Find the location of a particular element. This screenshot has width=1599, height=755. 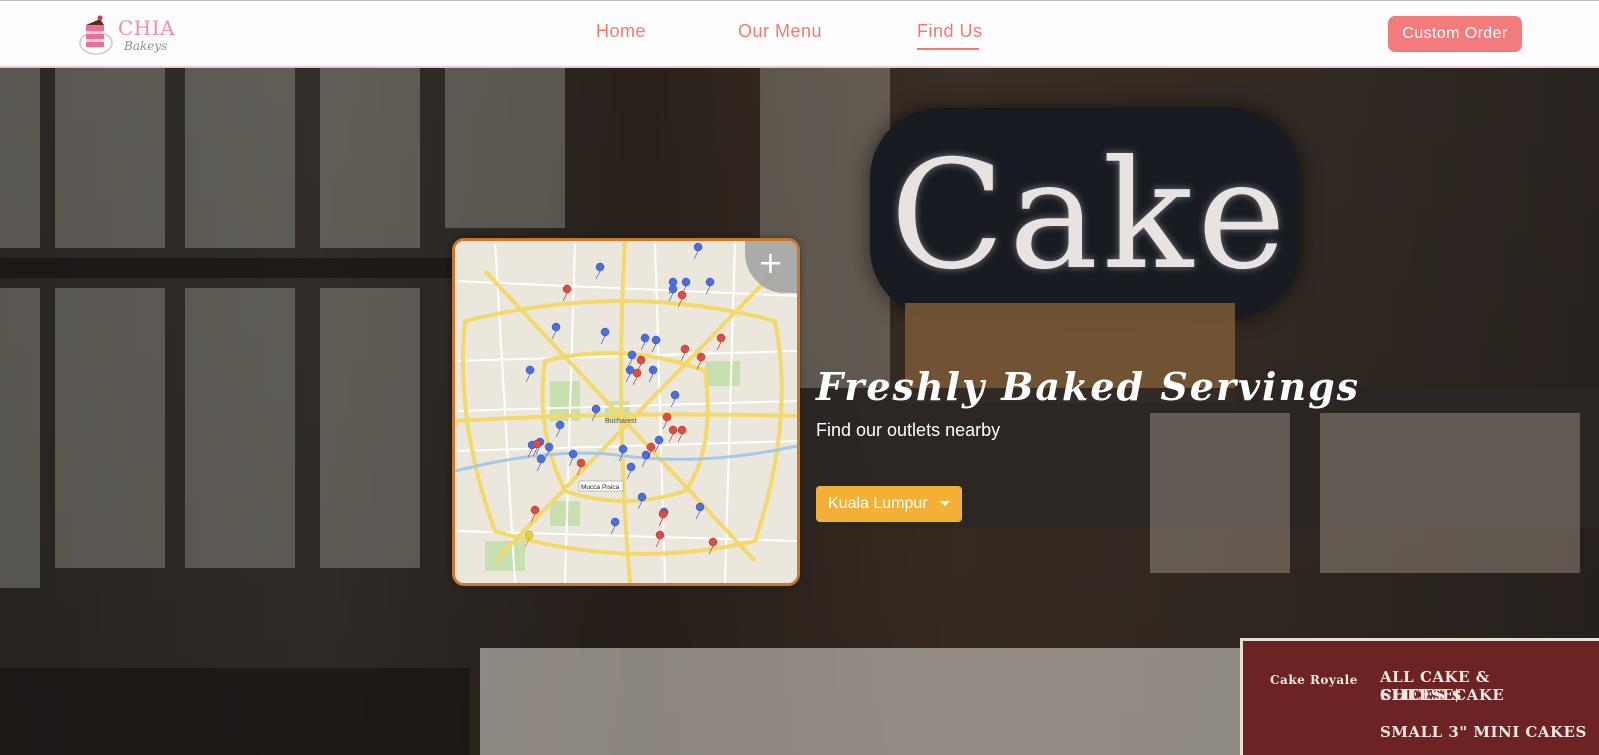

brand-logo-link: CHIA Bakeys is located at coordinates (133, 35).